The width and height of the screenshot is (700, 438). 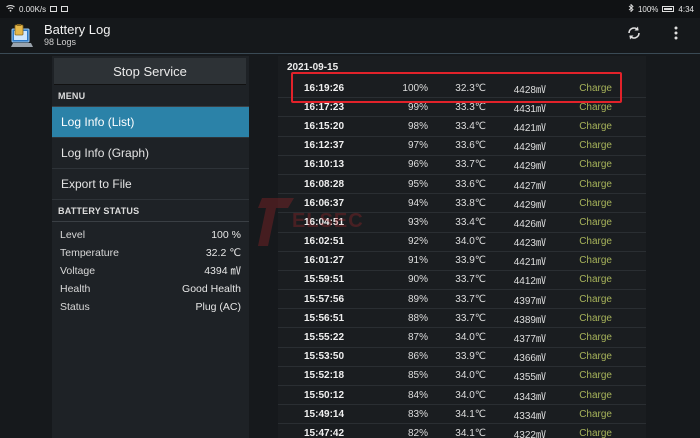 I want to click on log-percent: 93%, so click(x=417, y=222).